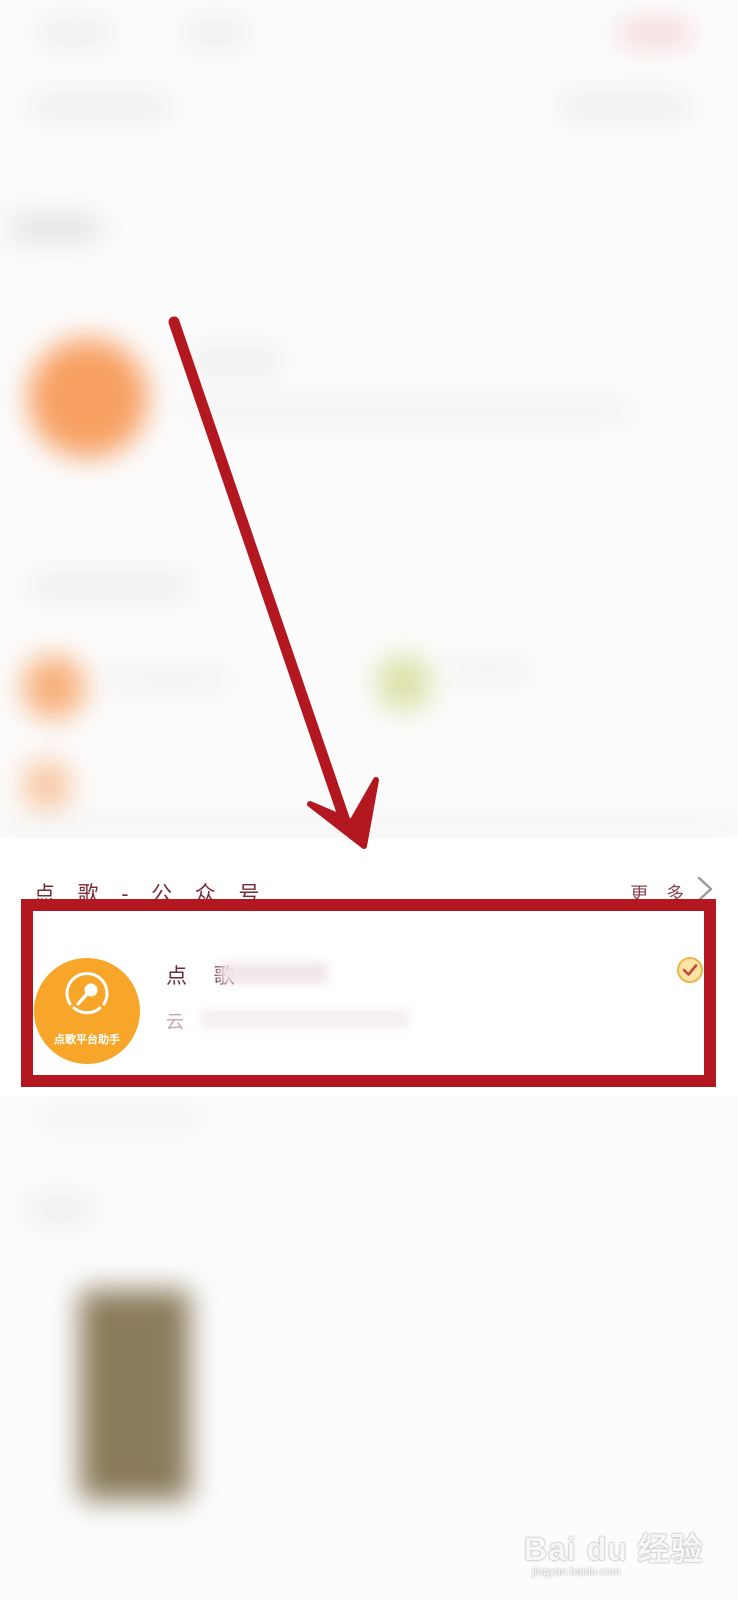 The height and width of the screenshot is (1600, 738). What do you see at coordinates (151, 894) in the screenshot?
I see `section-title: 点 歌 - 公 众 号` at bounding box center [151, 894].